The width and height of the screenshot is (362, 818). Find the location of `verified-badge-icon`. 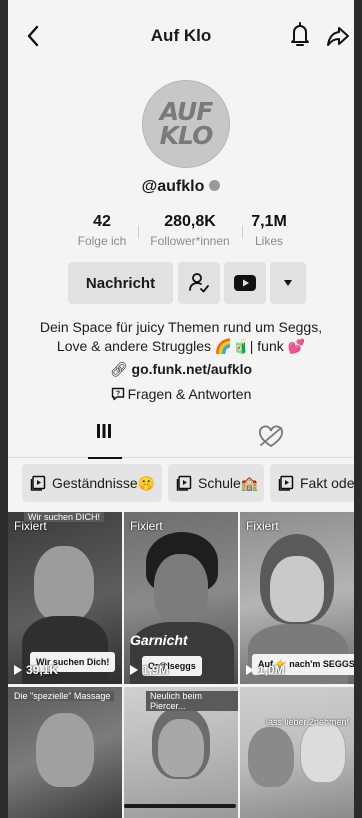

verified-badge-icon is located at coordinates (215, 186).